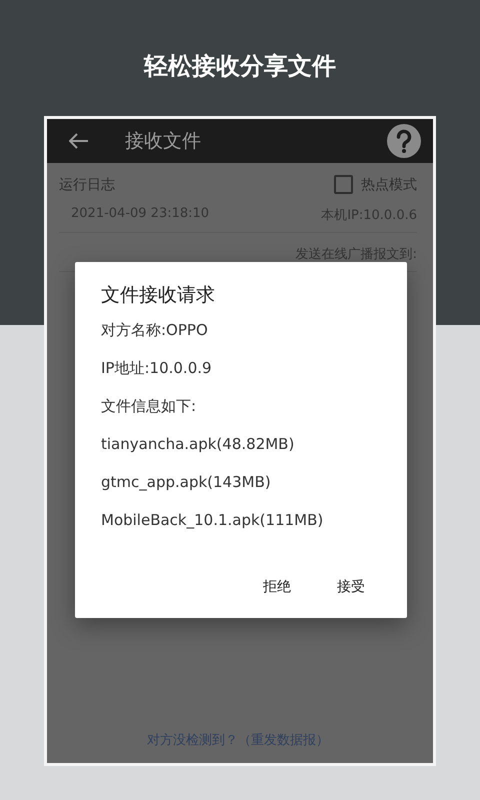 The image size is (480, 800). Describe the element at coordinates (404, 141) in the screenshot. I see `help-icon` at that location.